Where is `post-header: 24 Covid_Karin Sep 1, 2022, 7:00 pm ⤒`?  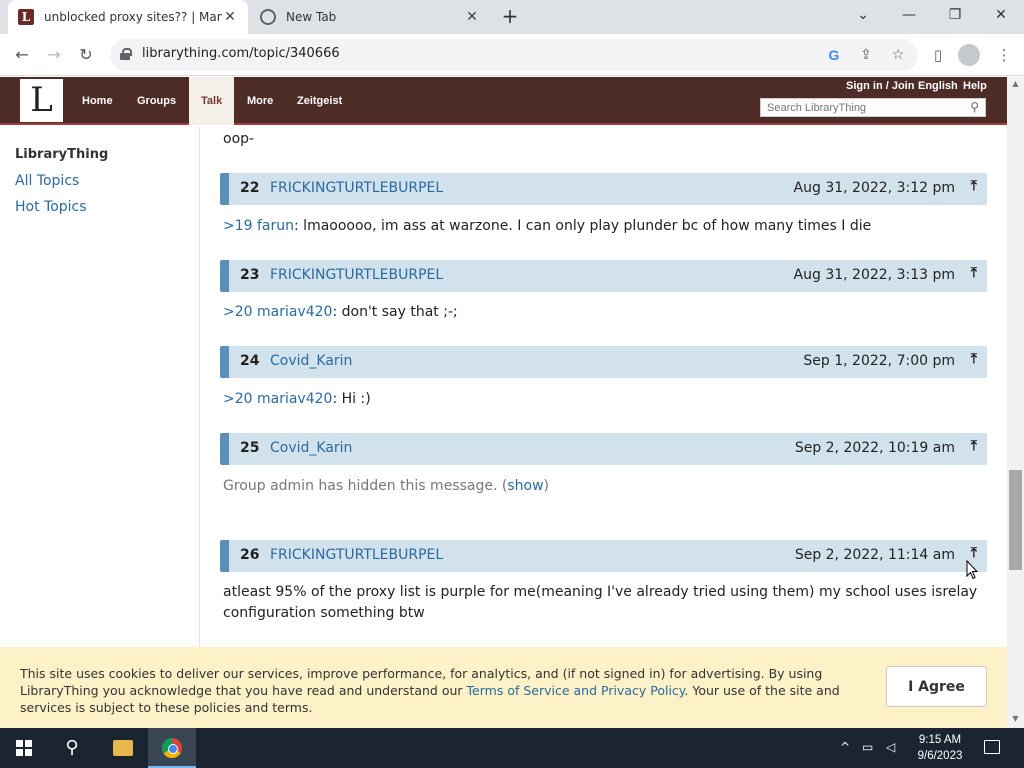
post-header: 24 Covid_Karin Sep 1, 2022, 7:00 pm ⤒ is located at coordinates (603, 362).